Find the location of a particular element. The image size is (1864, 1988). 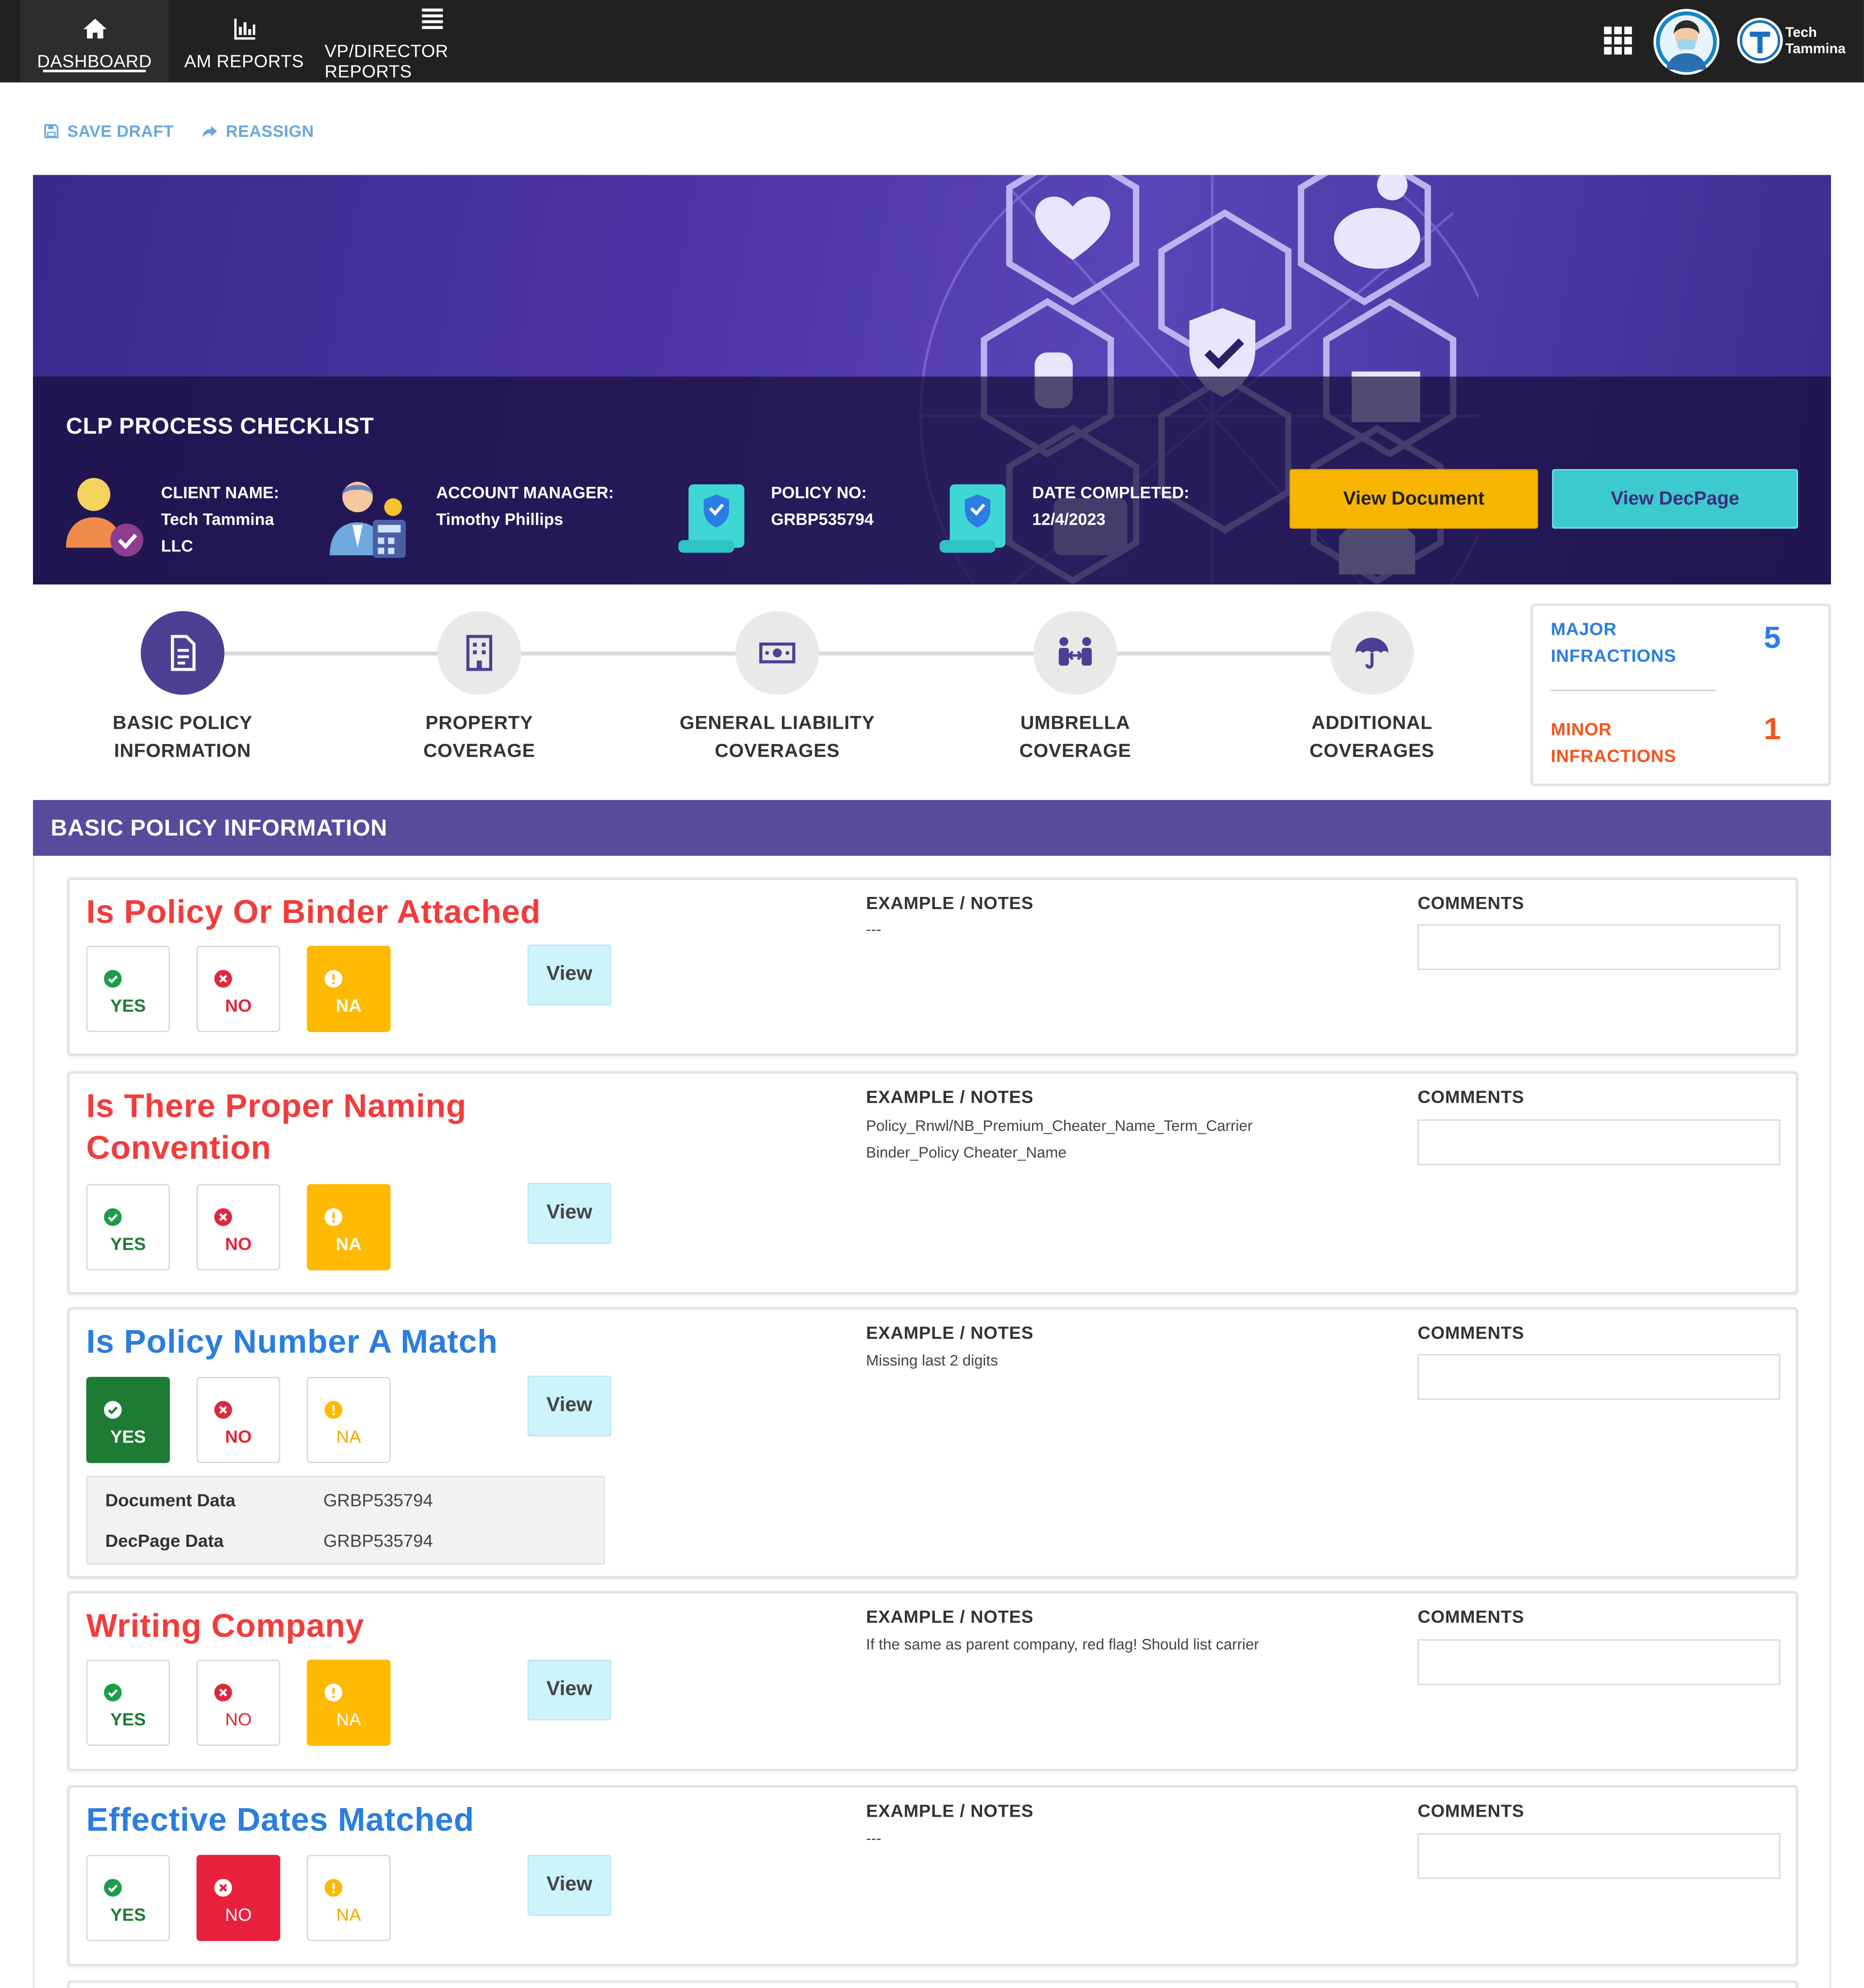

notes-text: --- is located at coordinates (874, 1838).